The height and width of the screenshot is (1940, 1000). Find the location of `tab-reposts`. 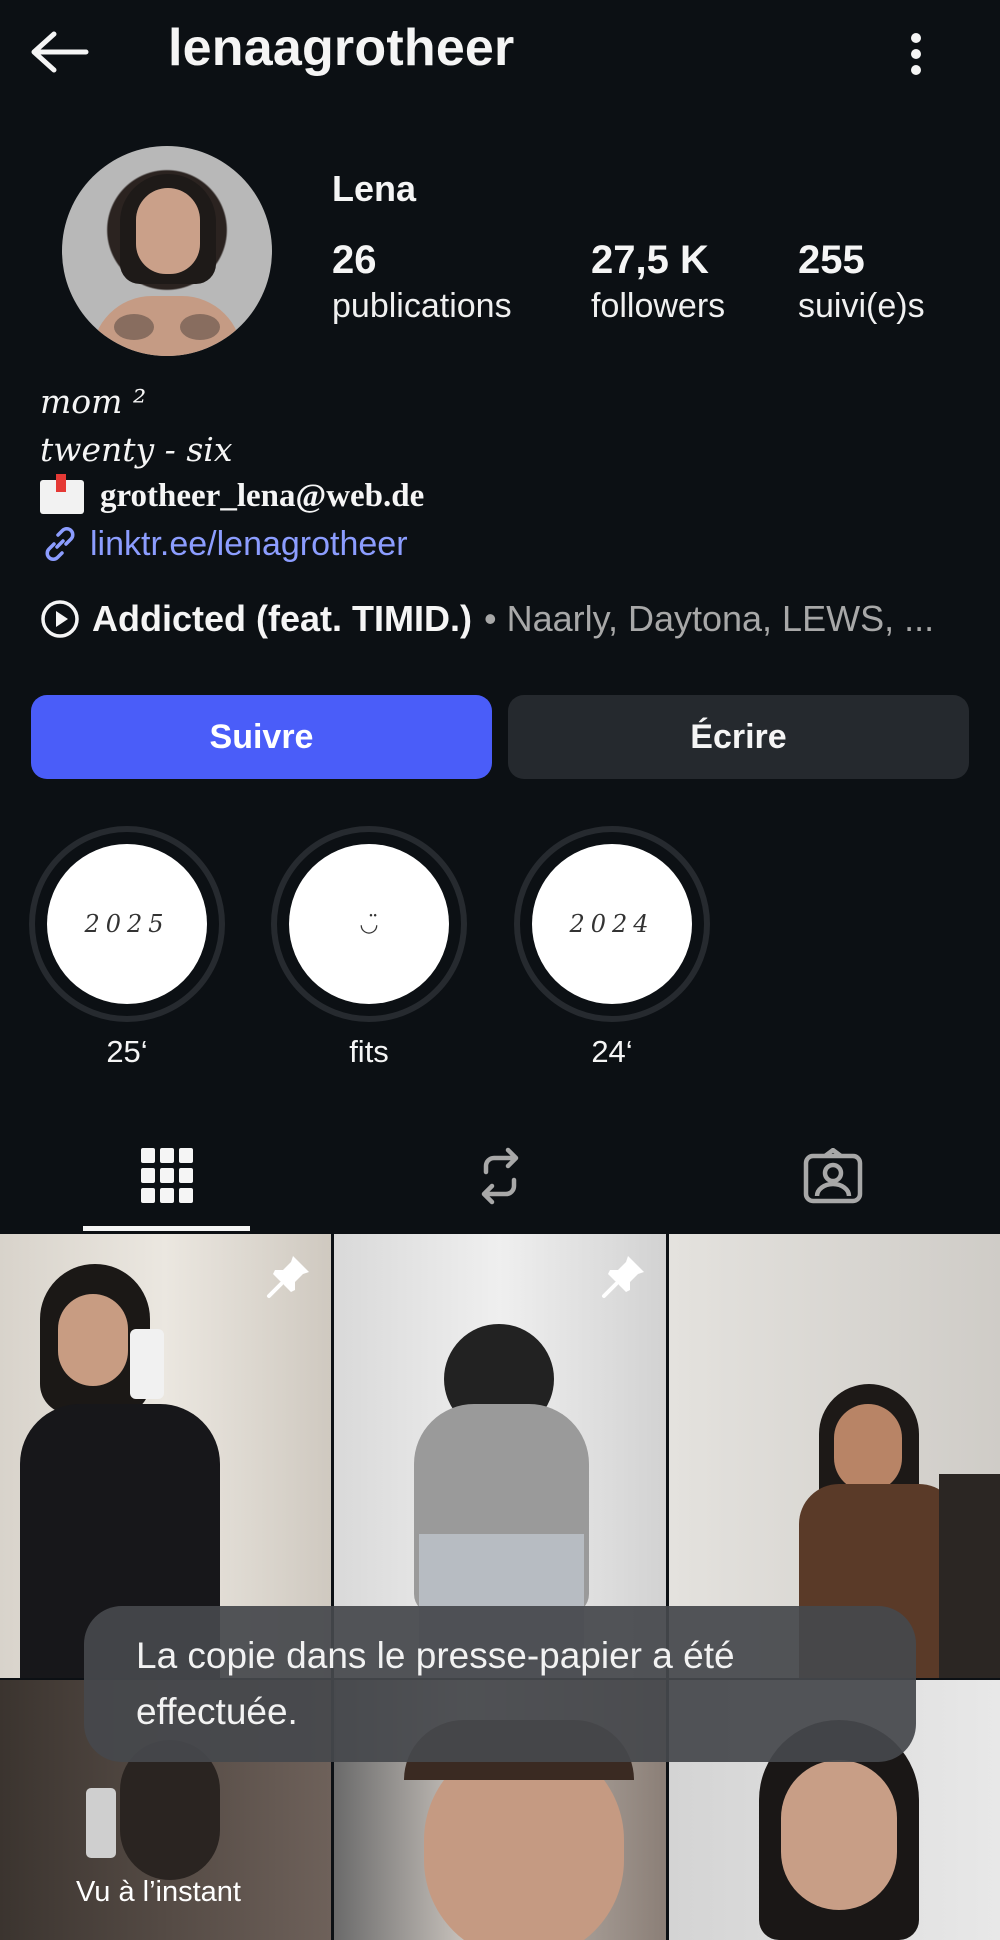

tab-reposts is located at coordinates (499, 1176).